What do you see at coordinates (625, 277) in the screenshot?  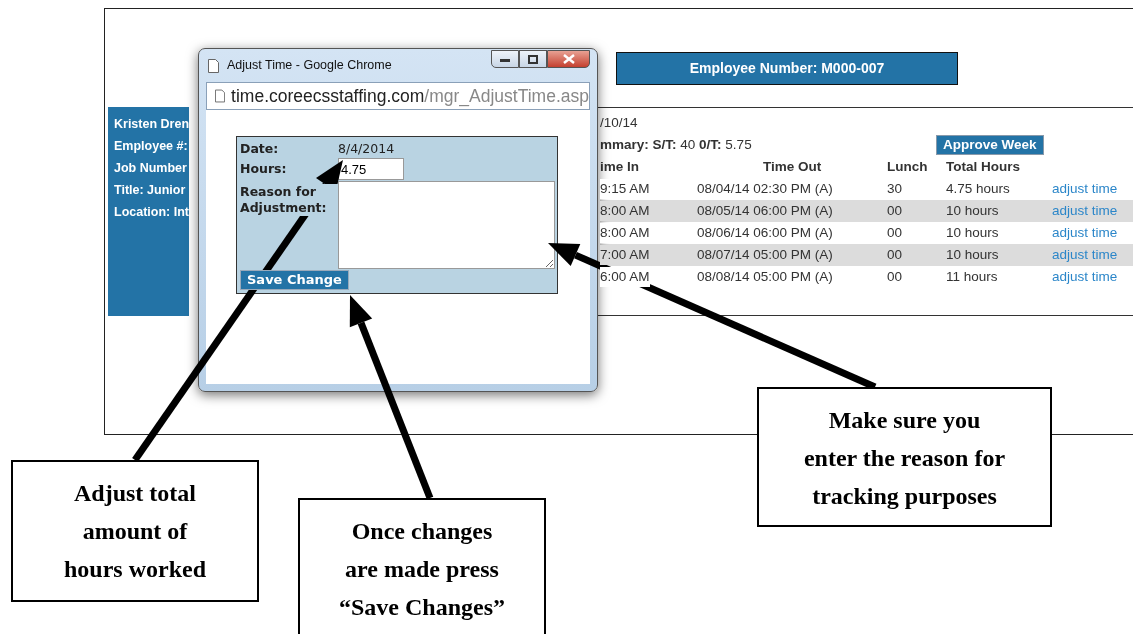 I see `table-cell: 6:00 AM` at bounding box center [625, 277].